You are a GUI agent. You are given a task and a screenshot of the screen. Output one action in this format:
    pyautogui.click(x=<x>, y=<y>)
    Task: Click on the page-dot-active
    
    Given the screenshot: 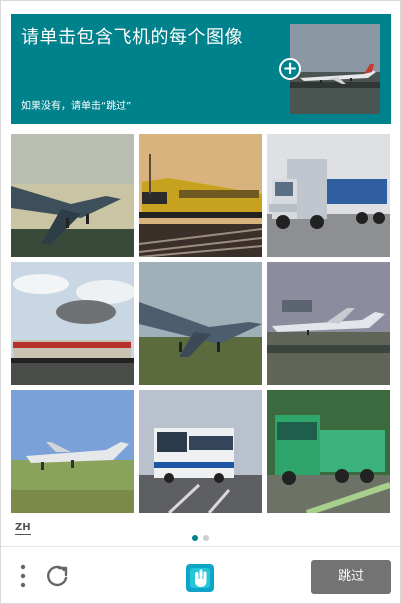 What is the action you would take?
    pyautogui.click(x=195, y=538)
    